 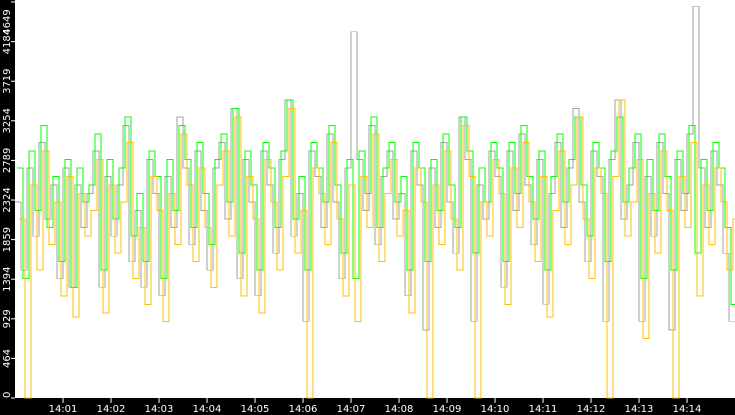 What do you see at coordinates (255, 409) in the screenshot?
I see `x-tick-label: 14:05` at bounding box center [255, 409].